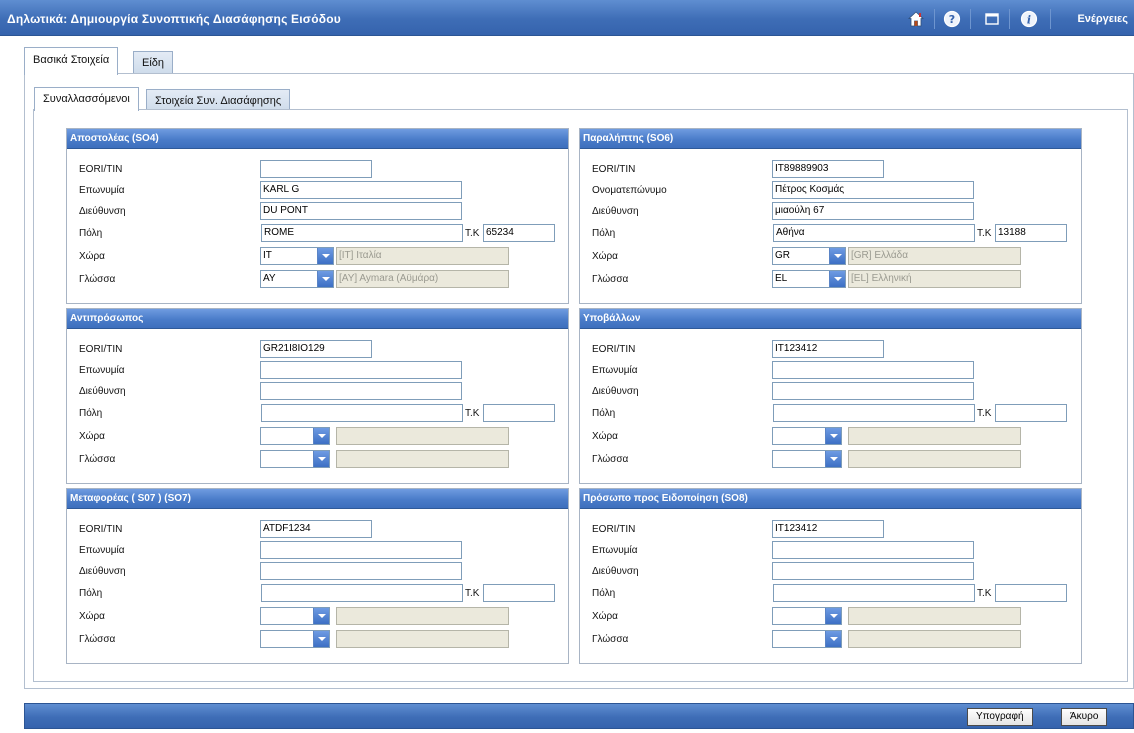  What do you see at coordinates (422, 436) in the screenshot?
I see `representative-country-name` at bounding box center [422, 436].